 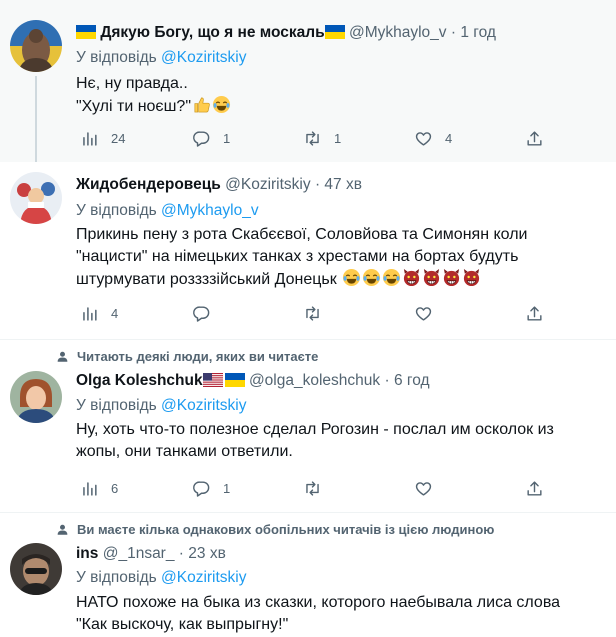 I want to click on tweet-header: ins @_1nsar_ · 23 хв, so click(x=151, y=554).